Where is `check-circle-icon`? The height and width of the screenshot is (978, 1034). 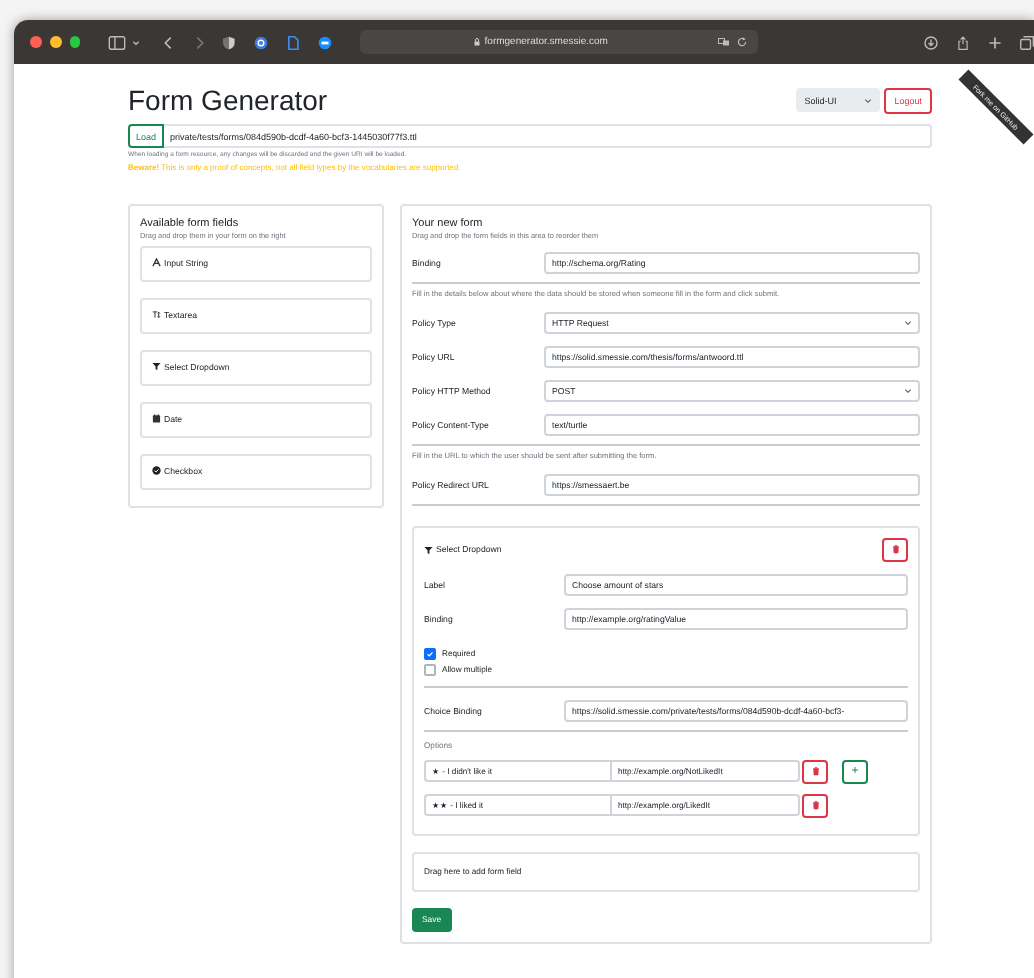
check-circle-icon is located at coordinates (156, 471).